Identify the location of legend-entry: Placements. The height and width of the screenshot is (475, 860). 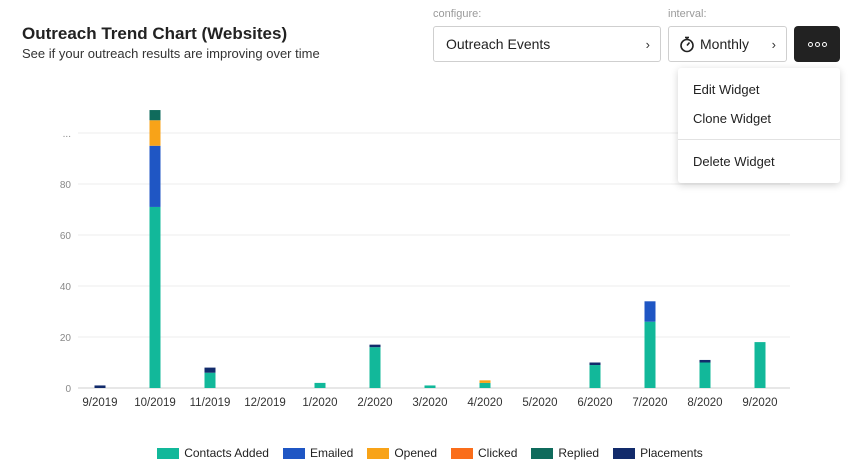
(658, 453).